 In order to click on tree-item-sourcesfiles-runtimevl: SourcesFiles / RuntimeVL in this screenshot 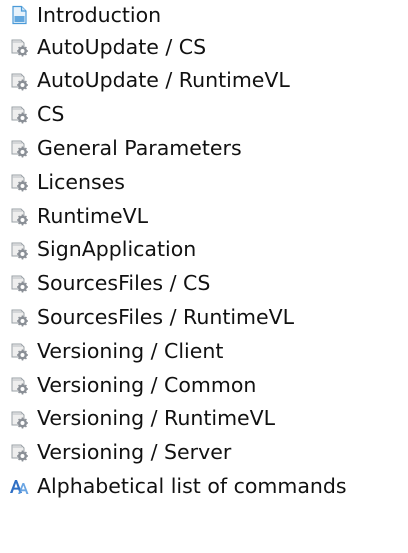, I will do `click(204, 317)`.